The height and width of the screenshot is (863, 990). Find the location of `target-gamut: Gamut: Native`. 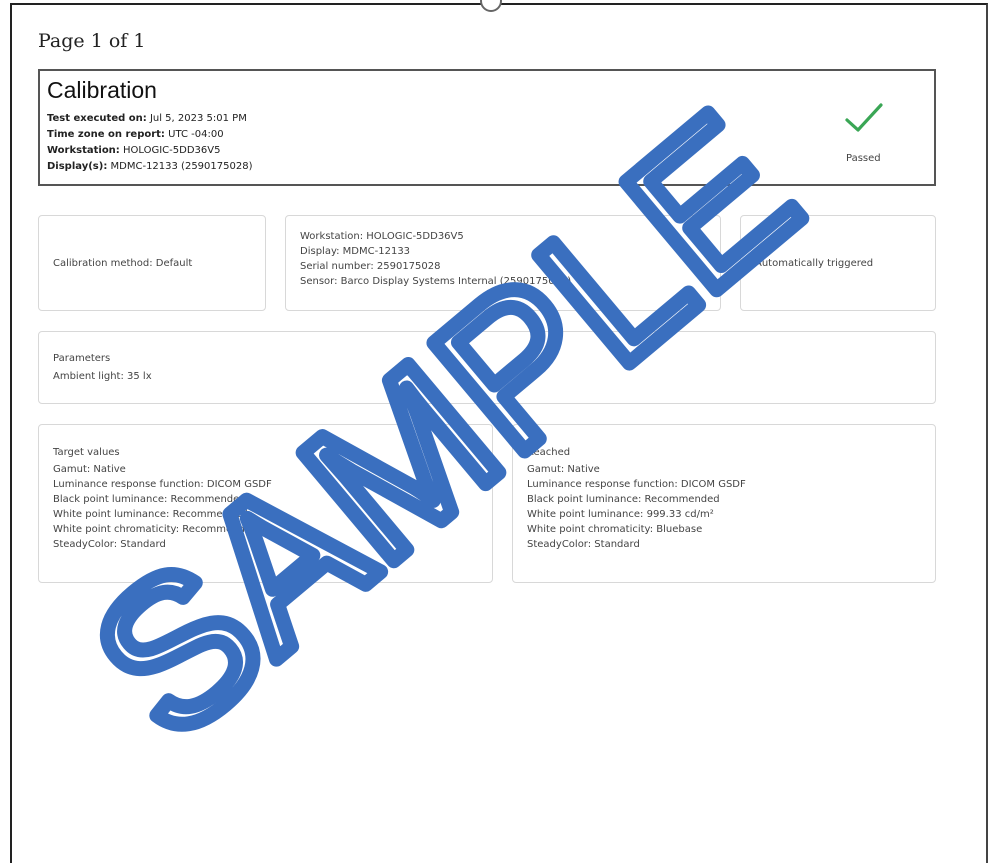

target-gamut: Gamut: Native is located at coordinates (89, 469).